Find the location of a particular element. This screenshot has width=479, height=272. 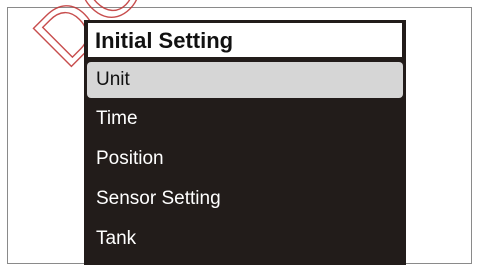

menu-item-label: Time is located at coordinates (117, 118).